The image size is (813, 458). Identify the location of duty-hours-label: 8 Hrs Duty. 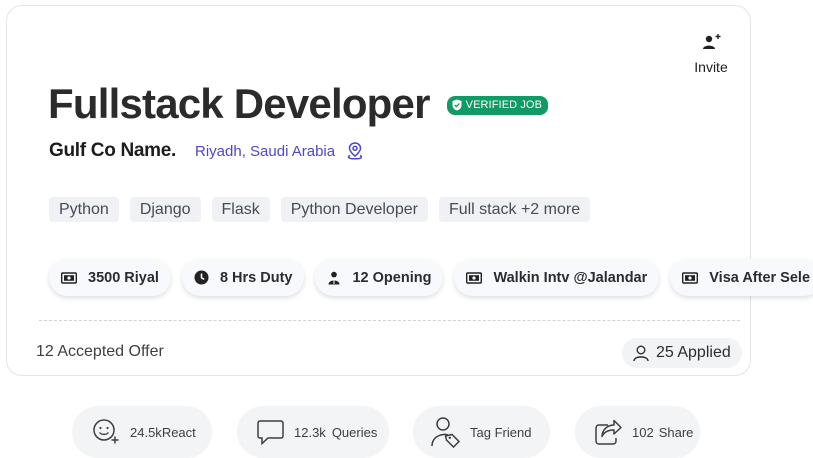
(256, 277).